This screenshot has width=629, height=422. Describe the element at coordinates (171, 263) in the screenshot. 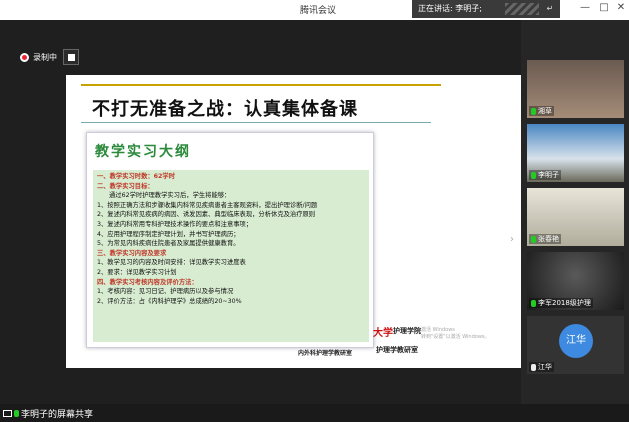

I see `outline-line: 1、教学见习的内容及时间安排：详见教学实习进度表` at that location.